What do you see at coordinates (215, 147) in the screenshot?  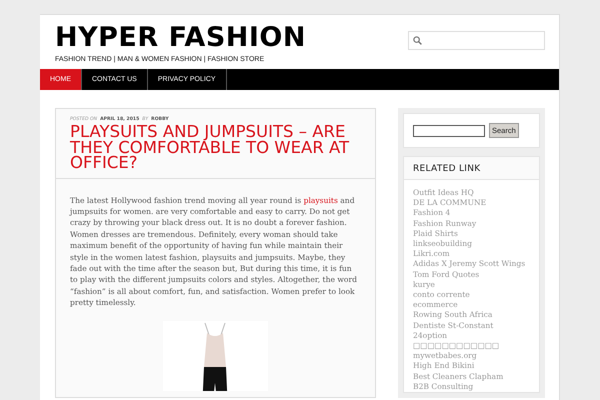 I see `post-title: PLAYSUITS AND JUMPSUITS – ARE THEY COMFORTABLE TO WEAR AT OFFICE?` at bounding box center [215, 147].